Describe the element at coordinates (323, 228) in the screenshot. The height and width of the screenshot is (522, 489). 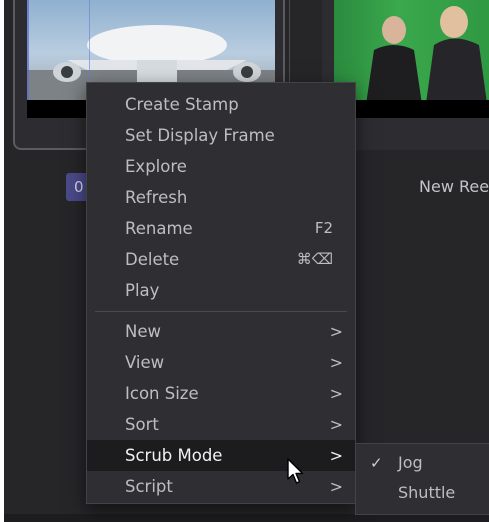
I see `rename-shortcut: F2` at that location.